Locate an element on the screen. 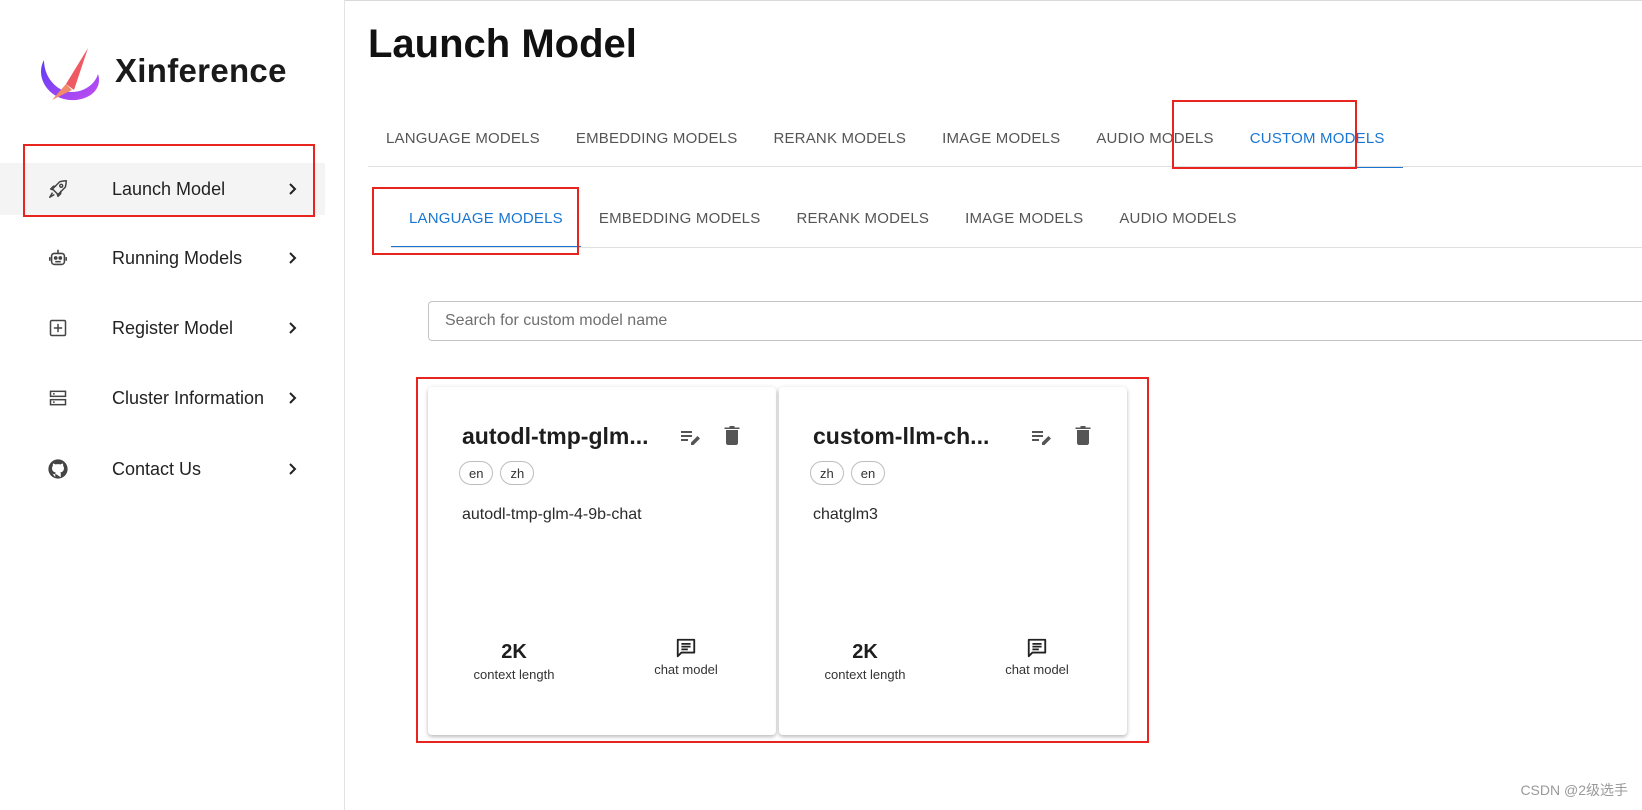  rocket-icon is located at coordinates (58, 189).